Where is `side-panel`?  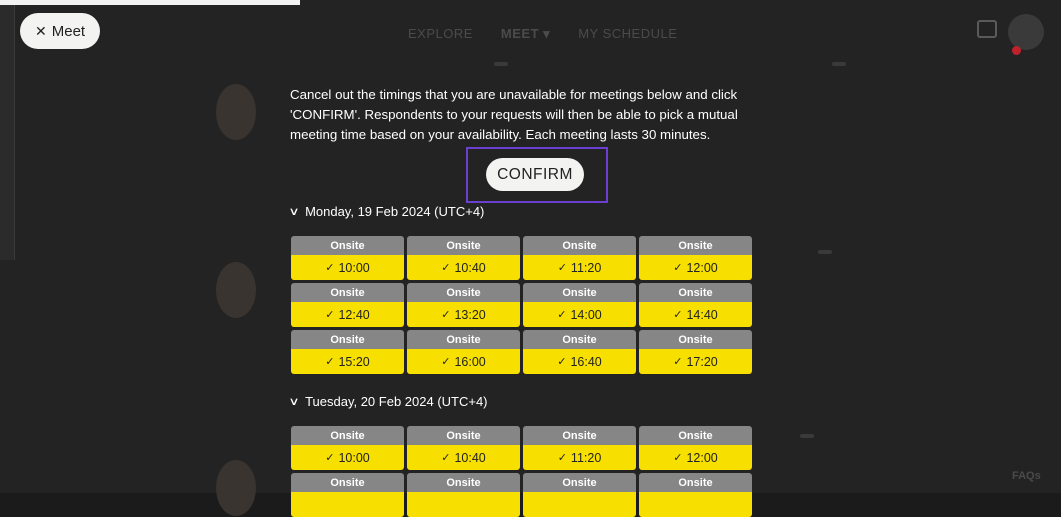
side-panel is located at coordinates (7, 132).